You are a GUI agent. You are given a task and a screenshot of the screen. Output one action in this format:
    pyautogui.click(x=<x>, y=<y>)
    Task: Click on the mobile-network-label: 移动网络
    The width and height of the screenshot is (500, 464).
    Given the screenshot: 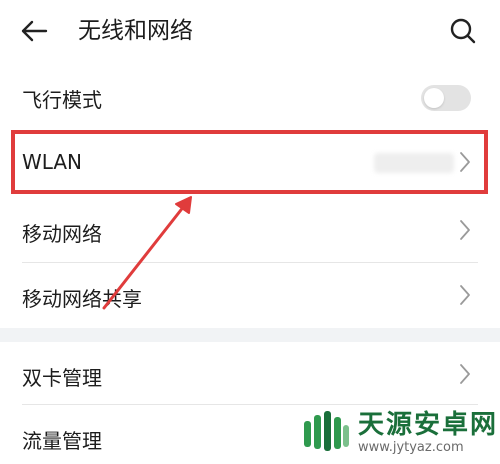 What is the action you would take?
    pyautogui.click(x=62, y=234)
    